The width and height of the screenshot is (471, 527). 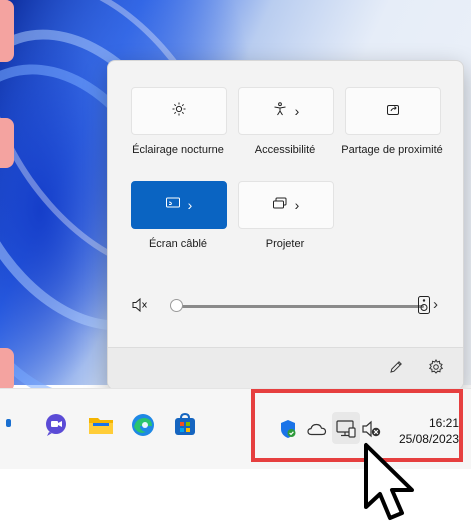 I want to click on quick-settings-footer, so click(x=285, y=368).